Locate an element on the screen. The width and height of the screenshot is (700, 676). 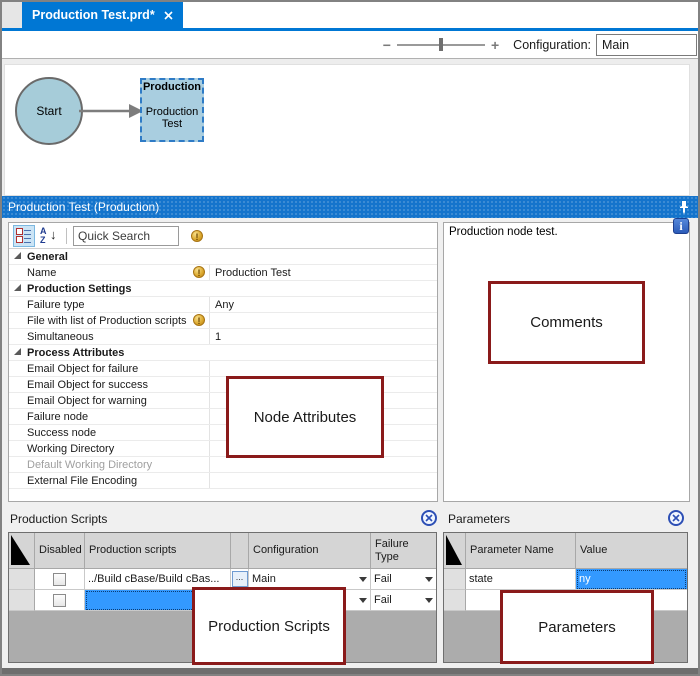
pin-icon is located at coordinates (684, 207).